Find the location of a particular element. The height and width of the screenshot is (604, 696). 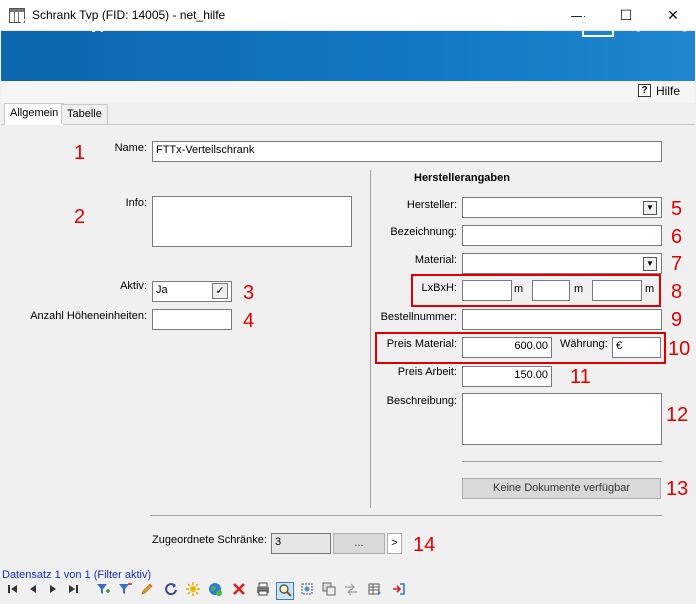

tab-allgemein: Allgemein is located at coordinates (34, 114).